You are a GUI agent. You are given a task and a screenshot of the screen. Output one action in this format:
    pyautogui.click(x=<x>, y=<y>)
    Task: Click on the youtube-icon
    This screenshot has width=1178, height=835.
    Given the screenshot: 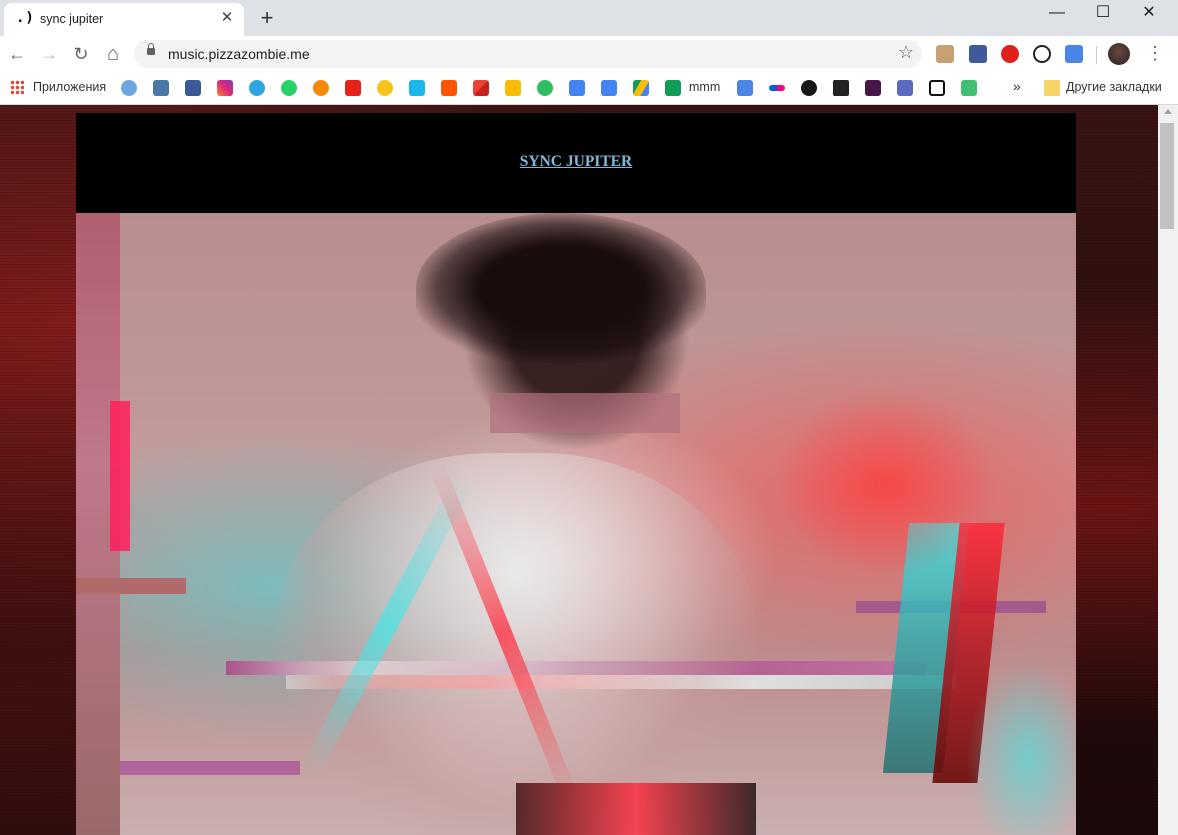 What is the action you would take?
    pyautogui.click(x=353, y=88)
    